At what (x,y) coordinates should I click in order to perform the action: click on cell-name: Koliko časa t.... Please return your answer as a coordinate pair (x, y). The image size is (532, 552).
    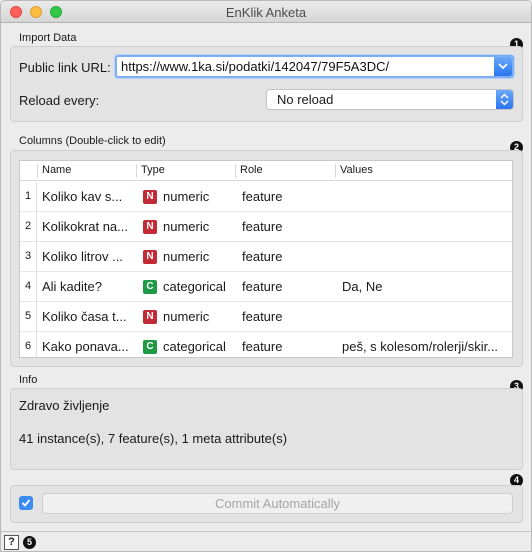
    Looking at the image, I should click on (84, 316).